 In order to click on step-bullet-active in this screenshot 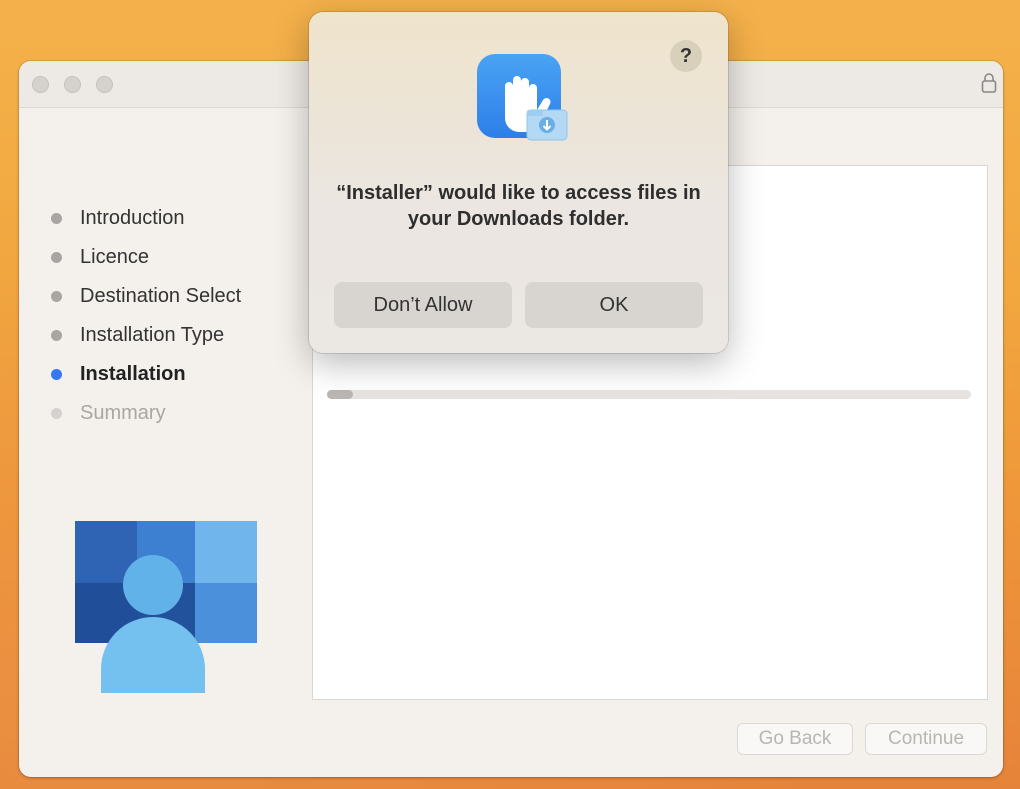, I will do `click(56, 374)`.